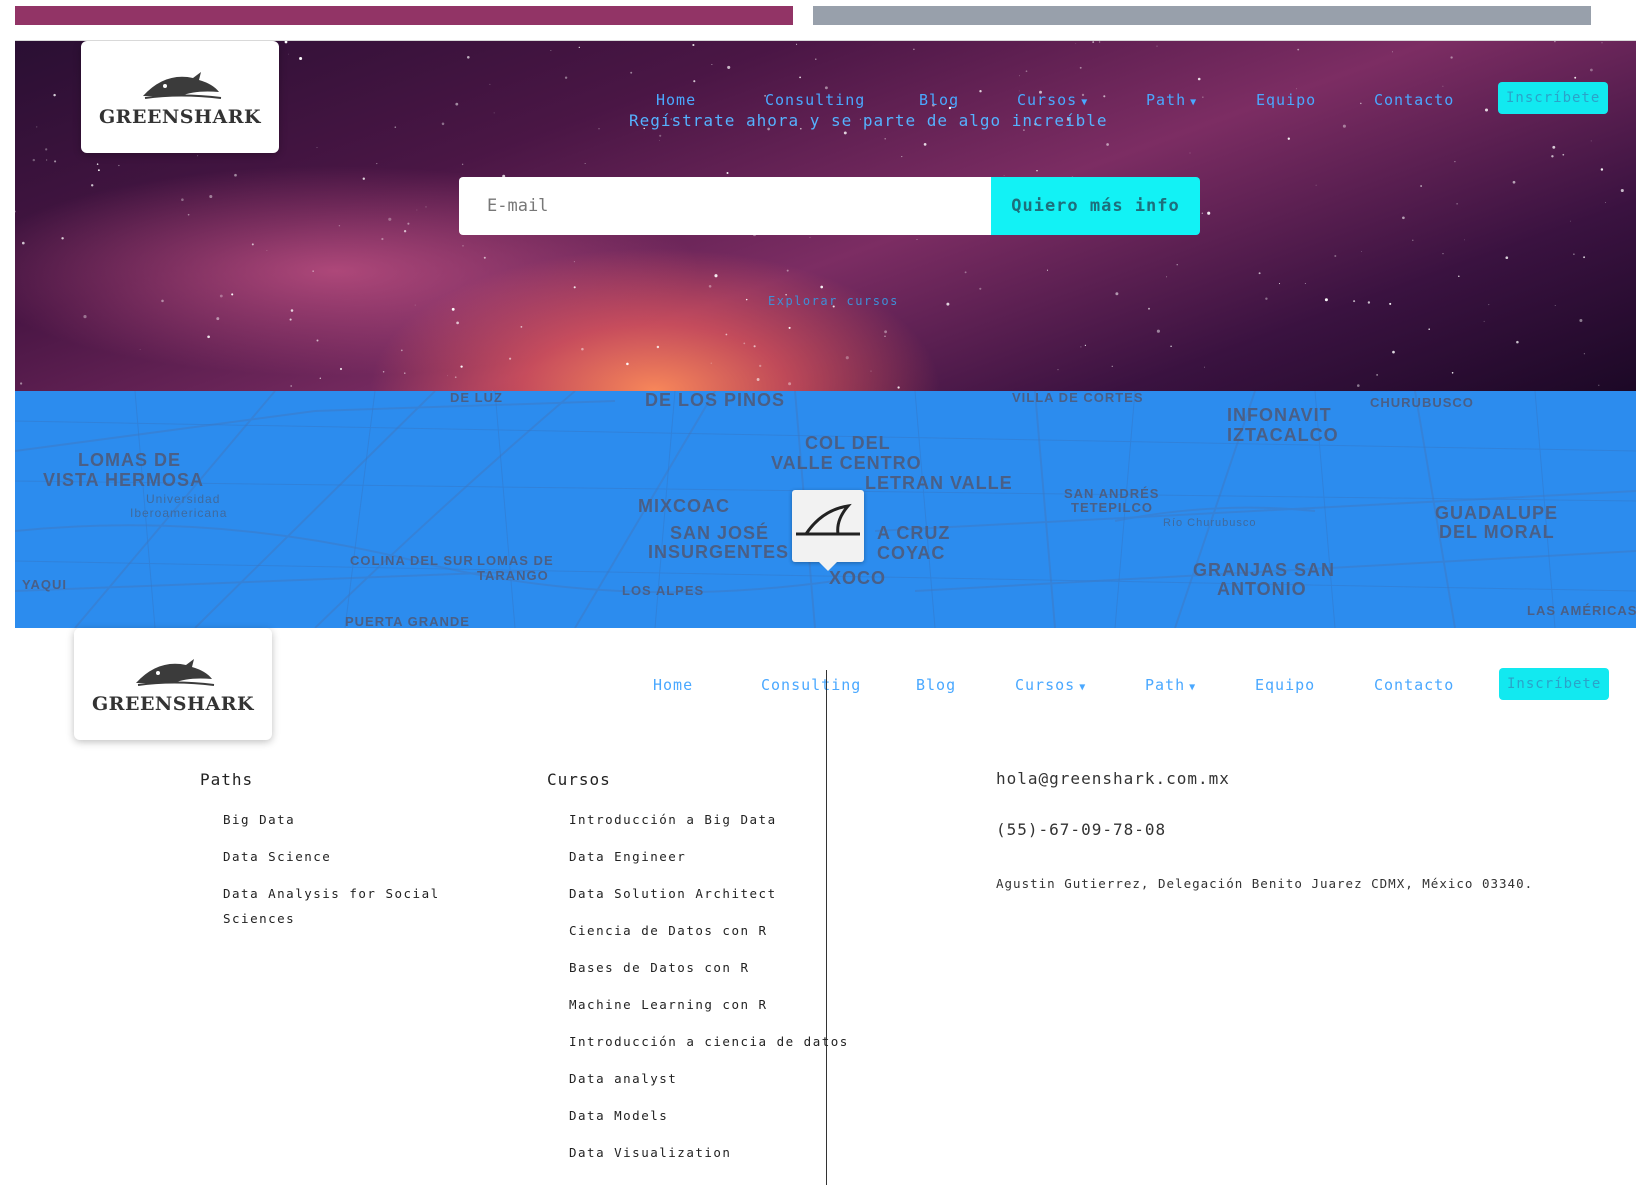 The image size is (1636, 1185). Describe the element at coordinates (333, 906) in the screenshot. I see `paths-link: Data Analysis for Social Sciences` at that location.